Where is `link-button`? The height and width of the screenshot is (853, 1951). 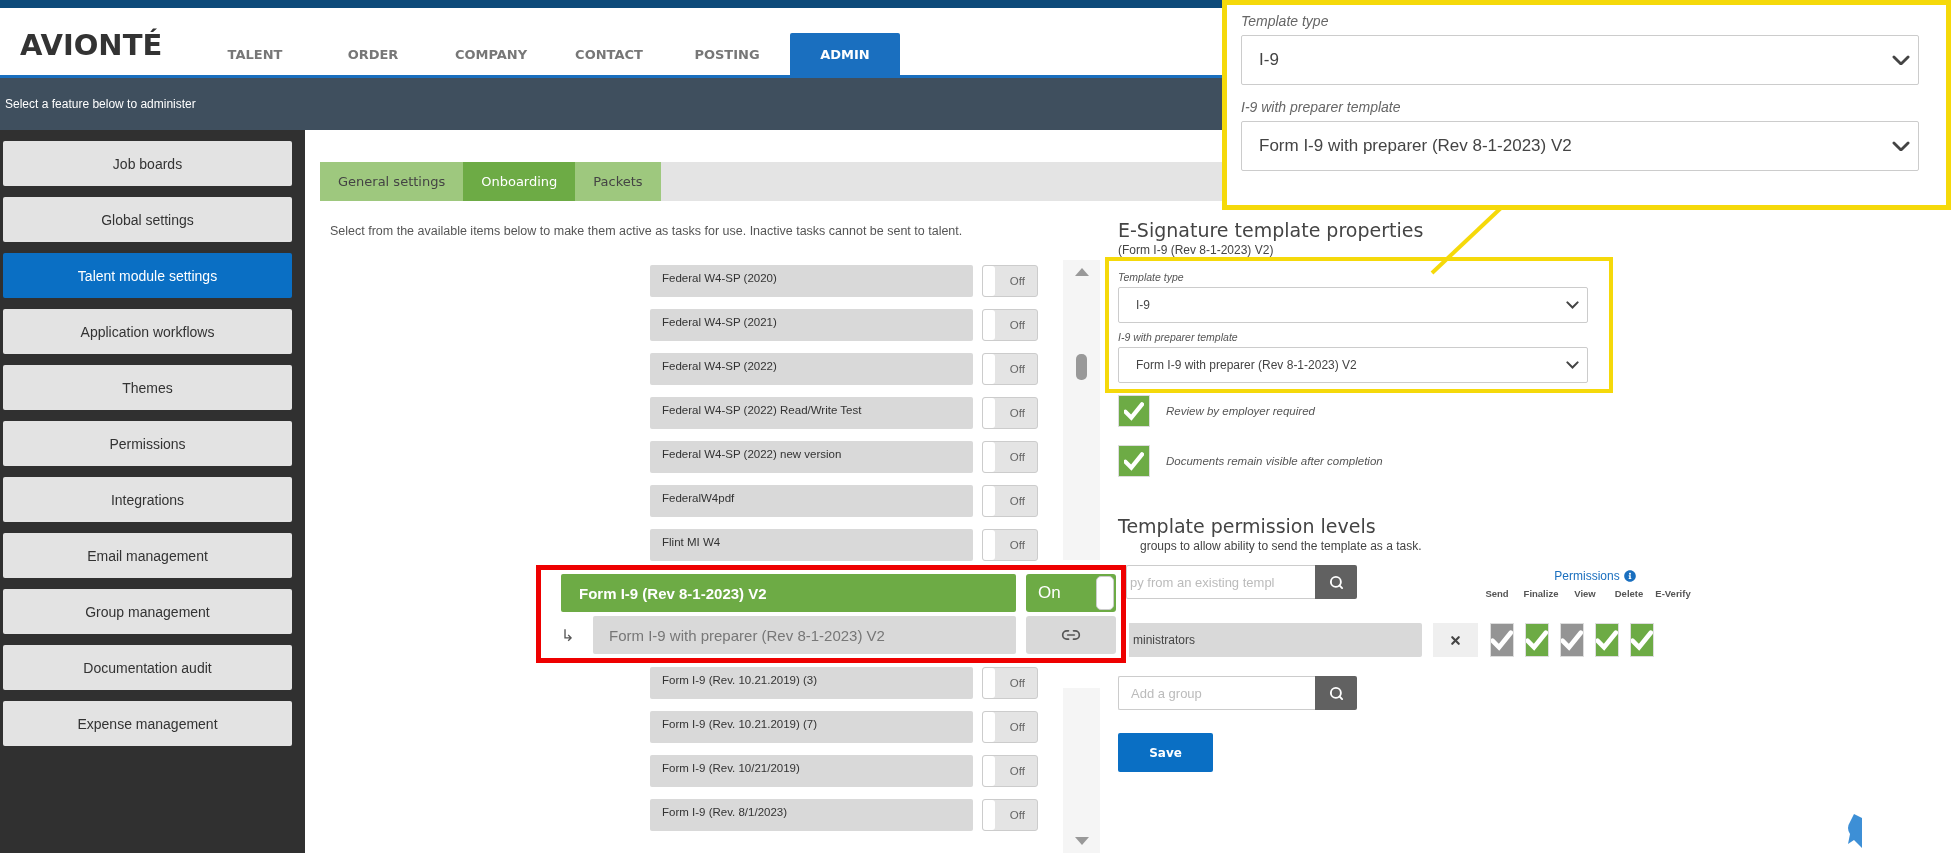
link-button is located at coordinates (1071, 635).